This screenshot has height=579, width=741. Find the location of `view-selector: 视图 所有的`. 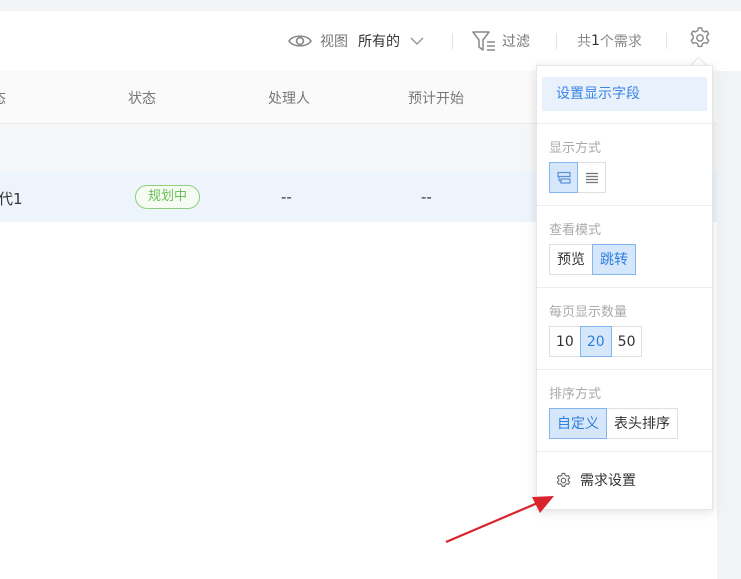

view-selector: 视图 所有的 is located at coordinates (356, 41).